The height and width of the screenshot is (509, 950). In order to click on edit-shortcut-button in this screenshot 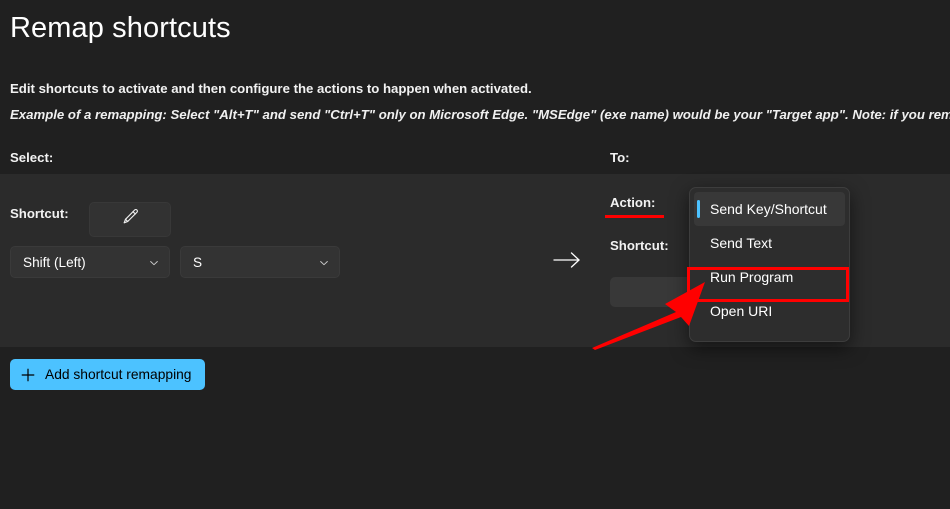, I will do `click(130, 219)`.